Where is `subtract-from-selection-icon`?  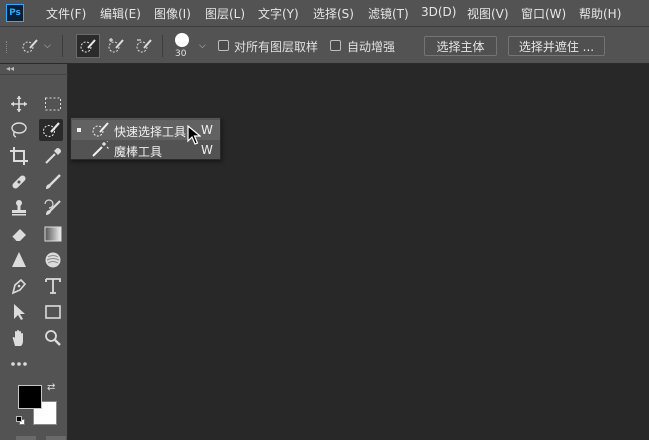
subtract-from-selection-icon is located at coordinates (144, 46).